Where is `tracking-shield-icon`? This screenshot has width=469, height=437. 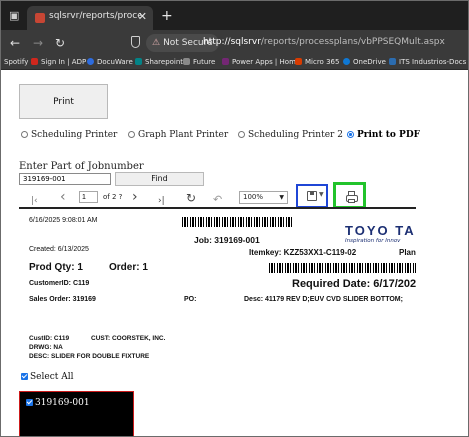
tracking-shield-icon is located at coordinates (135, 42).